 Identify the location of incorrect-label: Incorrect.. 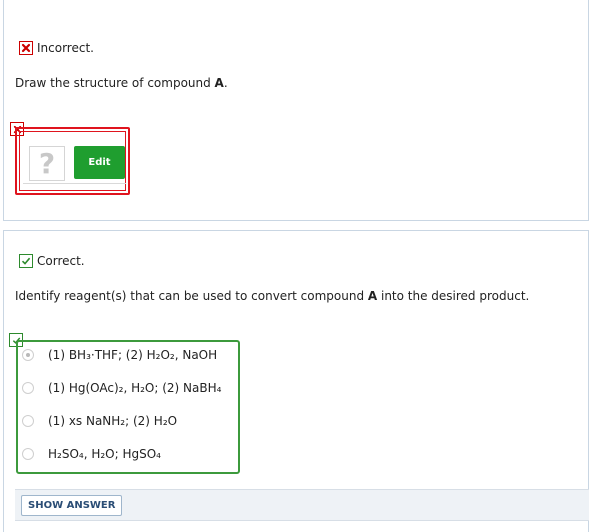
(65, 48).